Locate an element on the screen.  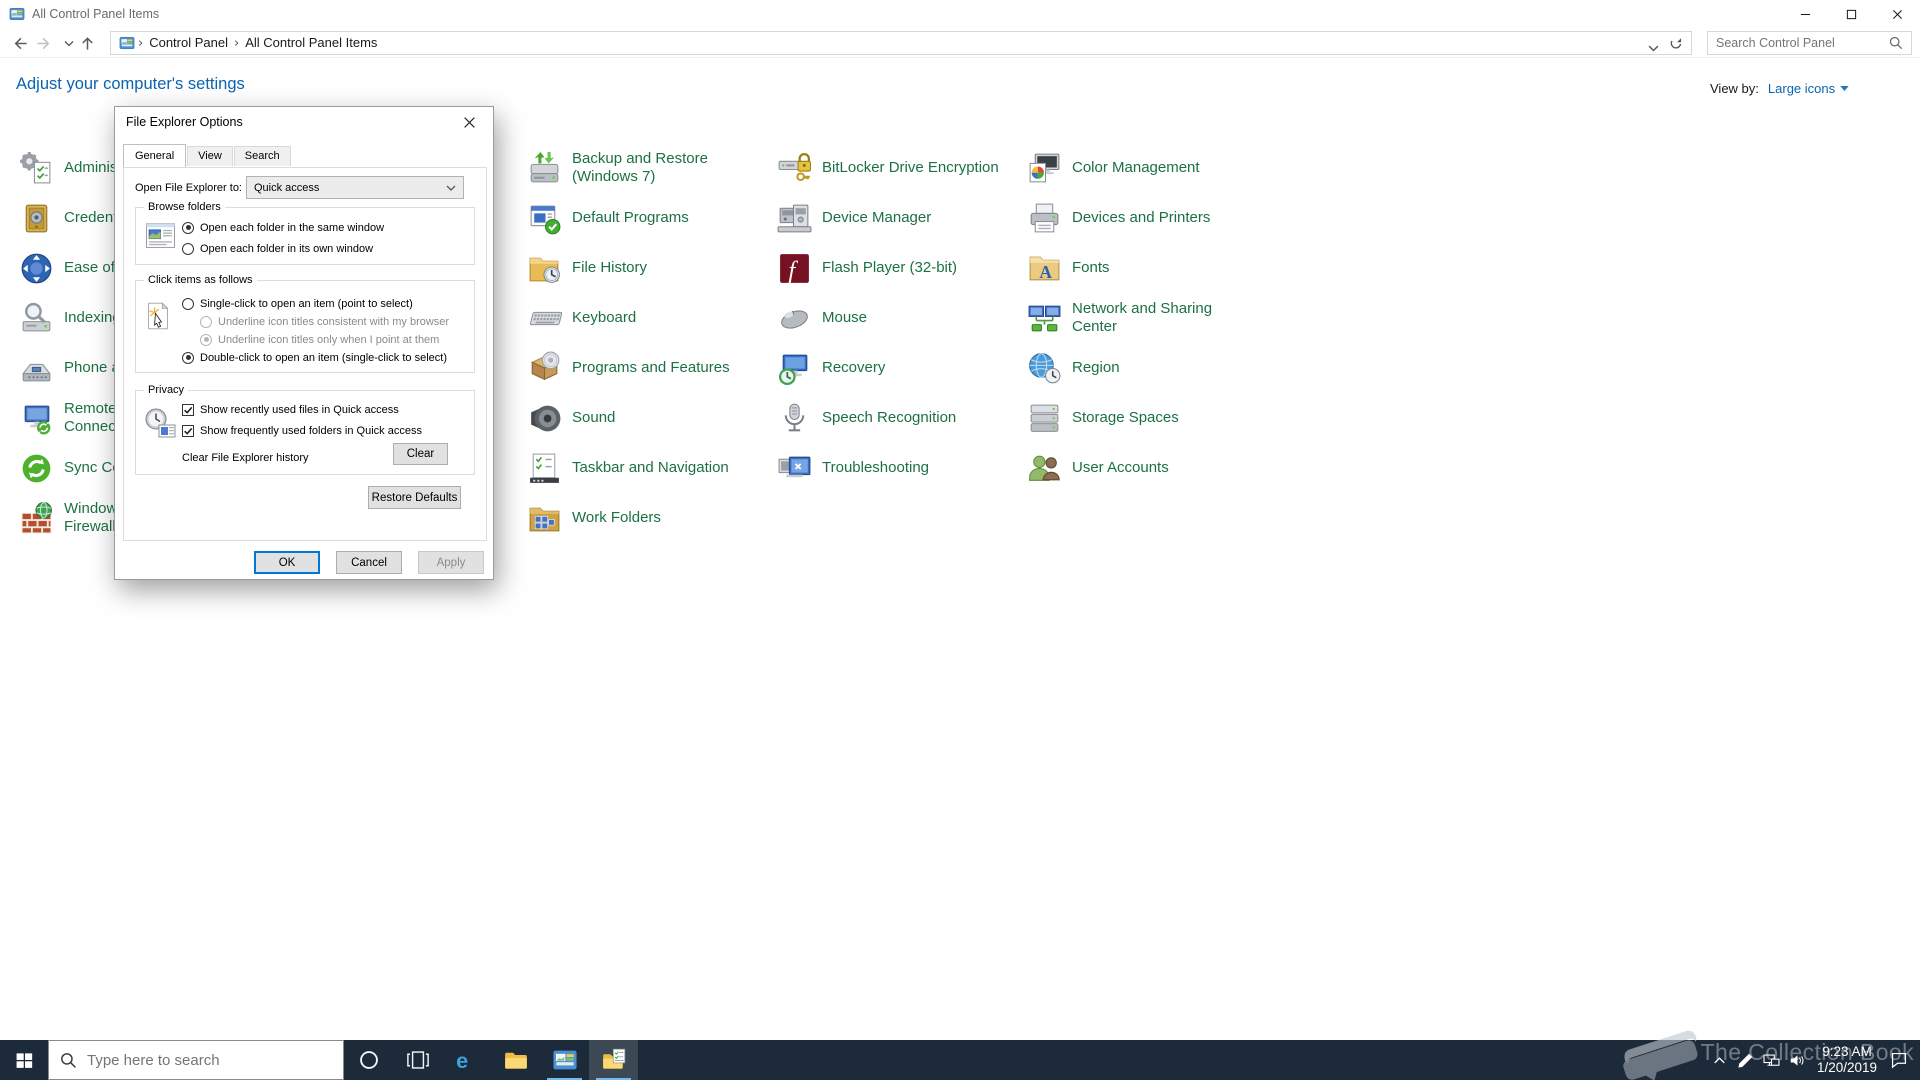
search-icon is located at coordinates (1896, 43).